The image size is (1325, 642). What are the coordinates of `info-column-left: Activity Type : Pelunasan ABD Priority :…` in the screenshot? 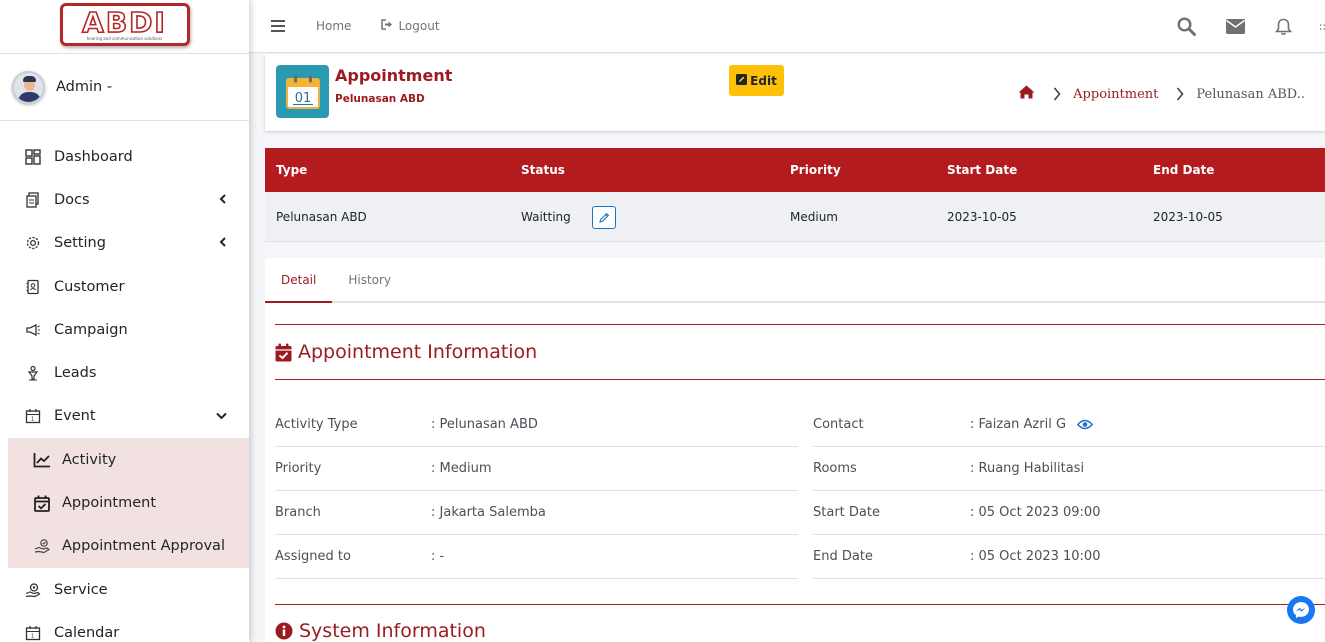 It's located at (536, 491).